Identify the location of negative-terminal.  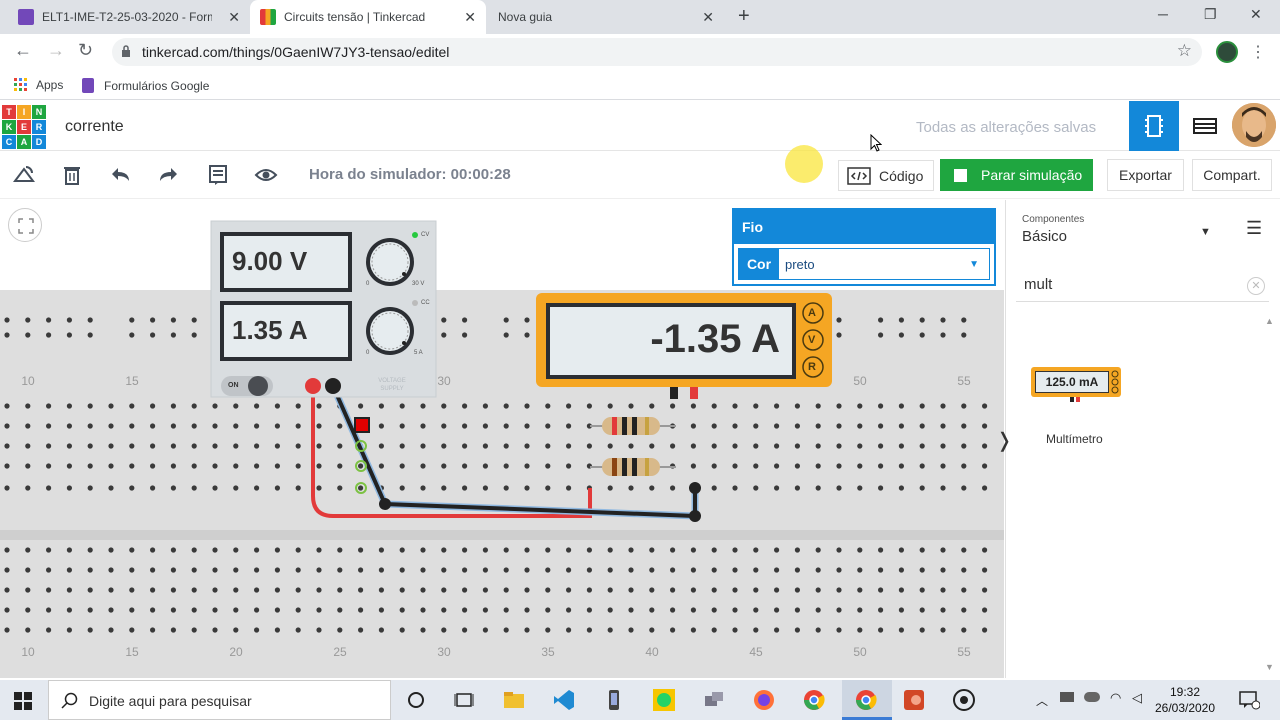
(333, 386).